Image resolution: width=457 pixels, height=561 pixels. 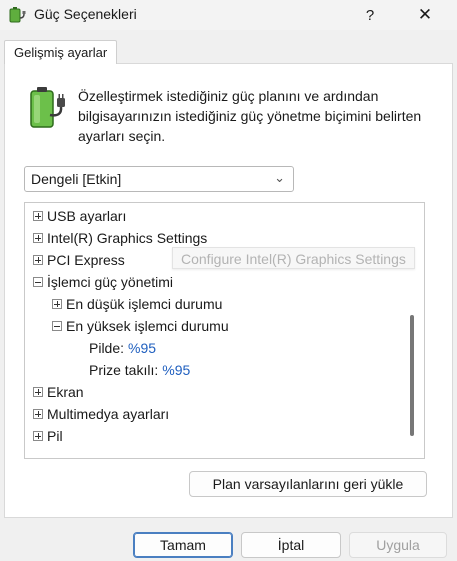 What do you see at coordinates (293, 258) in the screenshot?
I see `tooltip: Configure Intel(R) Graphics Settings` at bounding box center [293, 258].